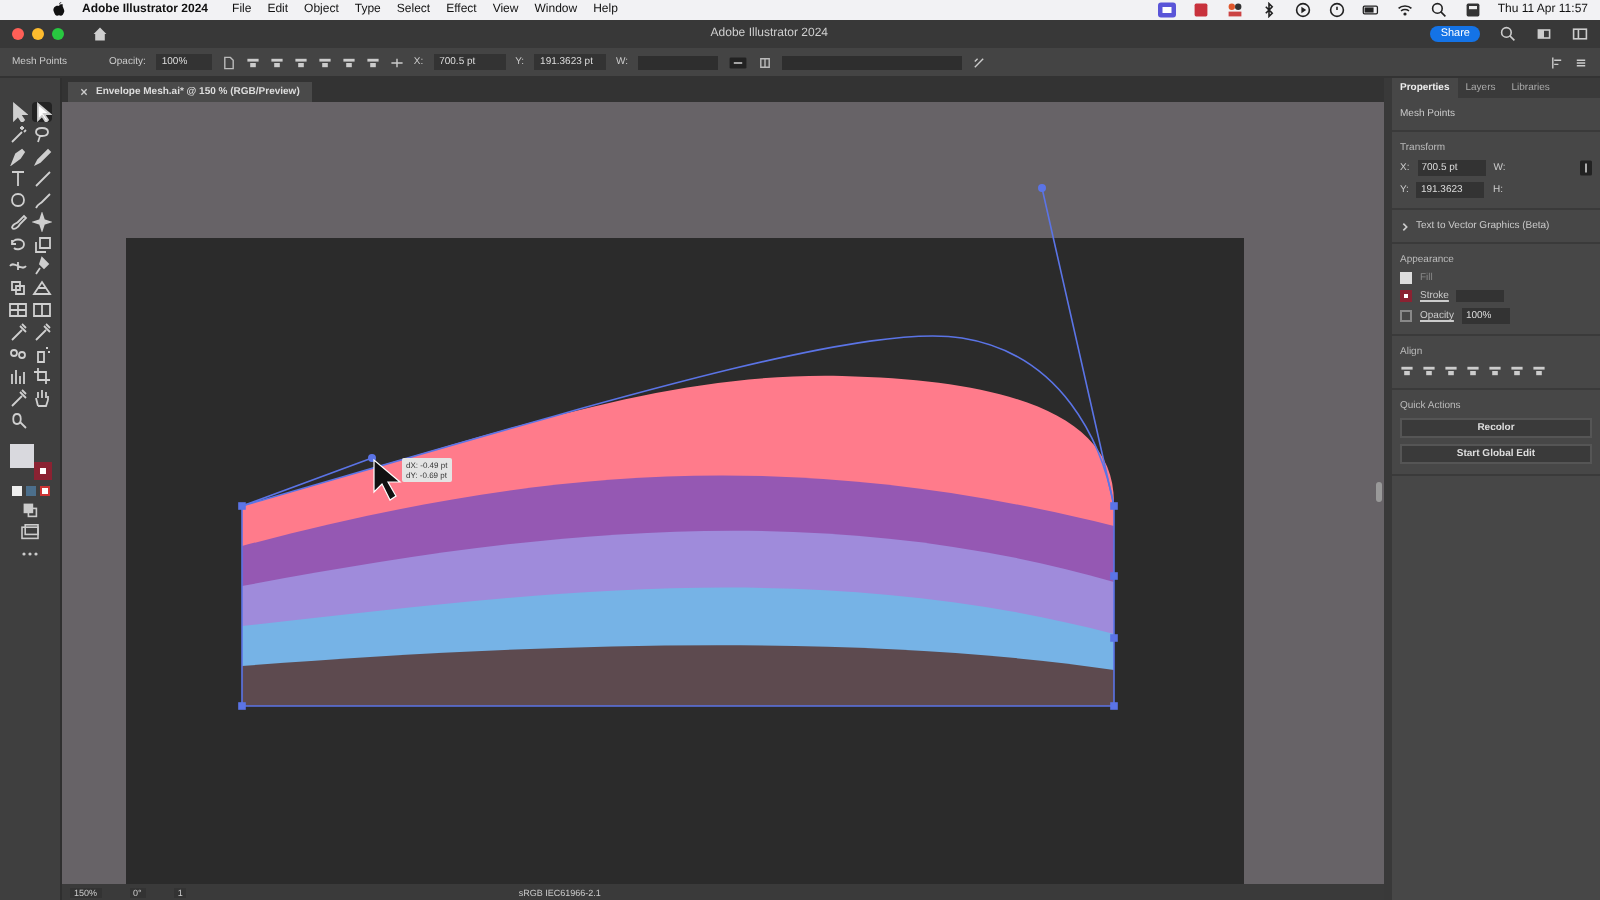 The image size is (1600, 900). I want to click on apple-icon, so click(59, 10).